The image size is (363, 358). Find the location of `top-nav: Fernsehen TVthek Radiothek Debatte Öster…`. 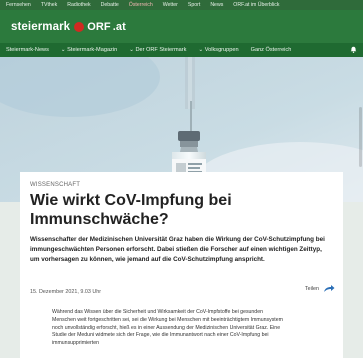

top-nav: Fernsehen TVthek Radiothek Debatte Öster… is located at coordinates (181, 5).